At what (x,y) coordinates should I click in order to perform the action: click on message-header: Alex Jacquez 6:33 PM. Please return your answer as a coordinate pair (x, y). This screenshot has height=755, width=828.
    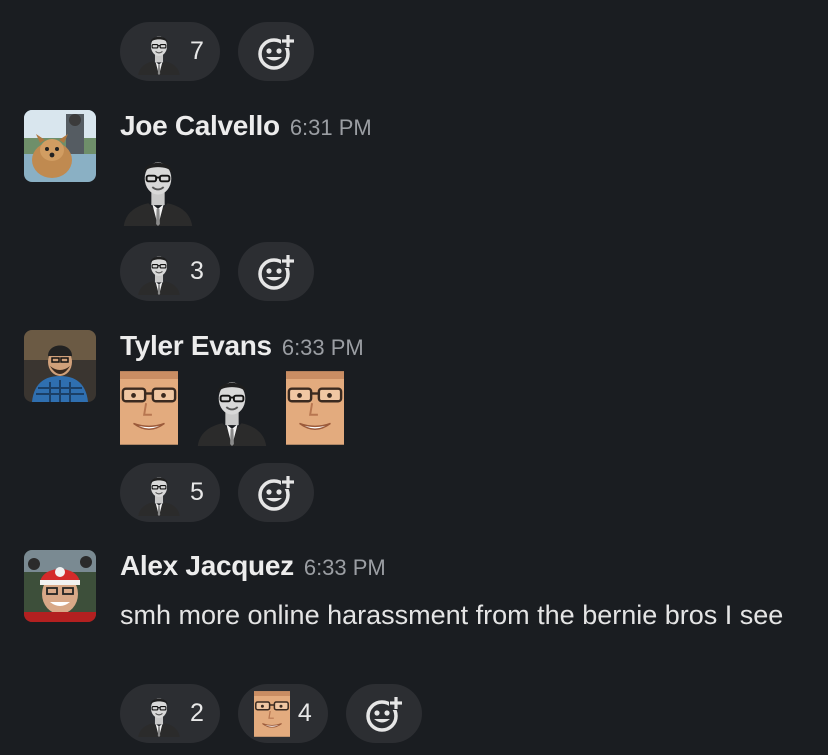
    Looking at the image, I should click on (253, 566).